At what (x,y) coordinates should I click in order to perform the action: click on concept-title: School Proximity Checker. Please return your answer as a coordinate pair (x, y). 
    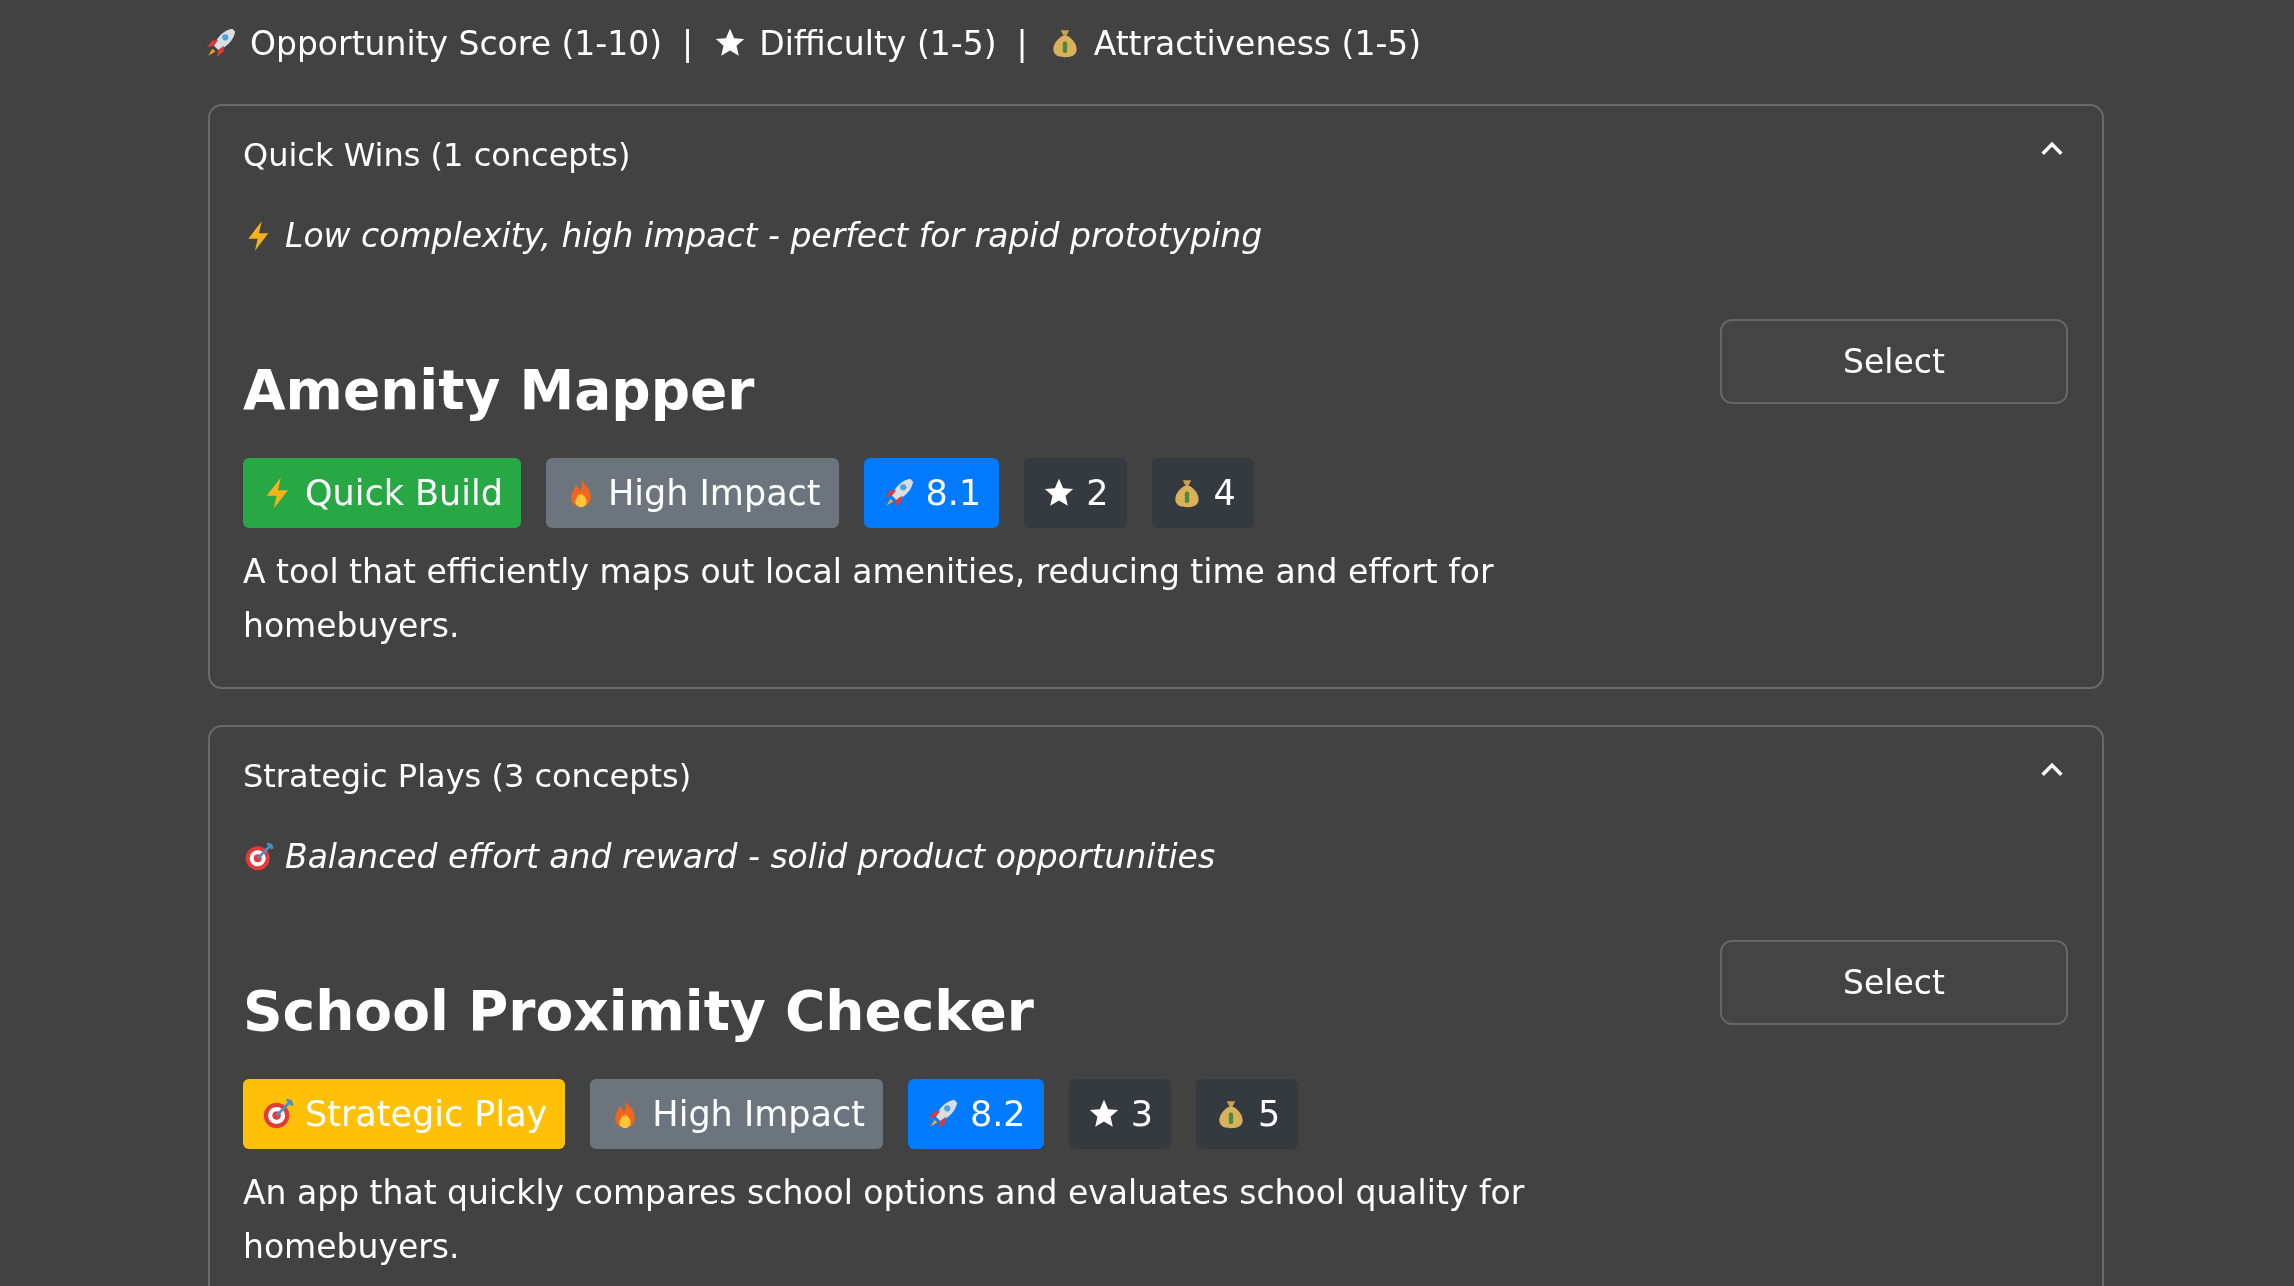
    Looking at the image, I should click on (639, 1011).